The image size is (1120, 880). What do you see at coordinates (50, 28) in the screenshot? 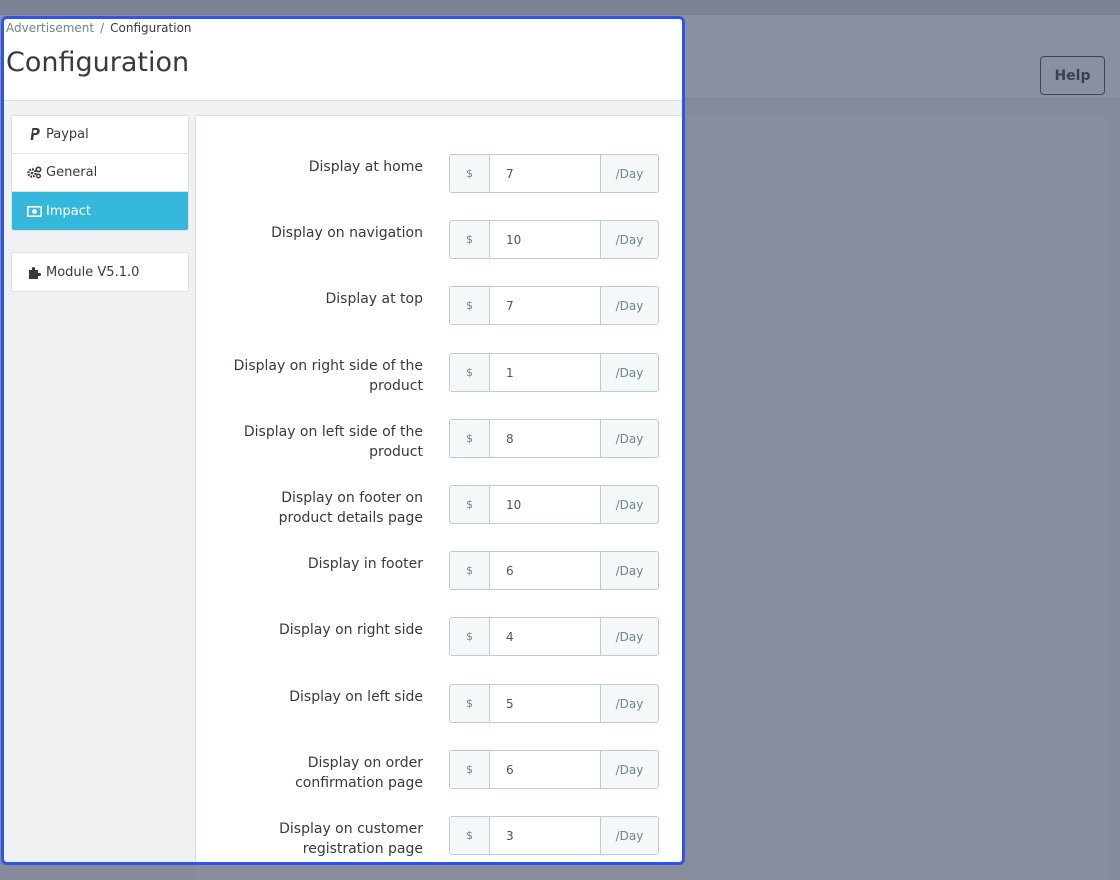
I see `breadcrumb-parent: Advertisement` at bounding box center [50, 28].